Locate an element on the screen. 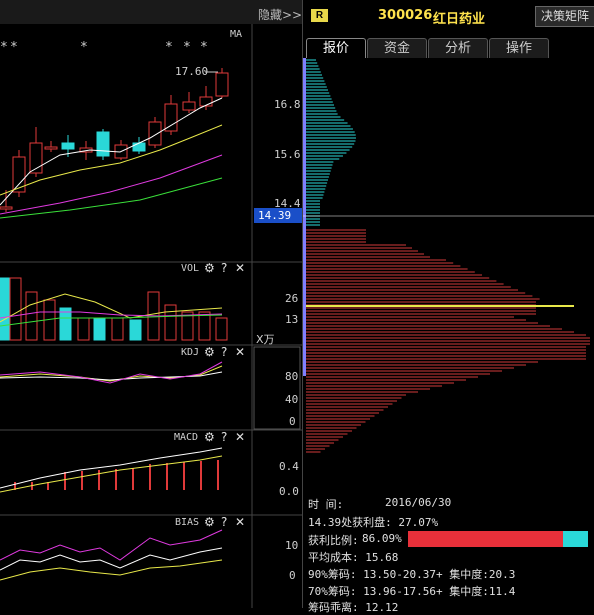 The height and width of the screenshot is (615, 594). vol-gear-icon: ⚙ is located at coordinates (209, 268).